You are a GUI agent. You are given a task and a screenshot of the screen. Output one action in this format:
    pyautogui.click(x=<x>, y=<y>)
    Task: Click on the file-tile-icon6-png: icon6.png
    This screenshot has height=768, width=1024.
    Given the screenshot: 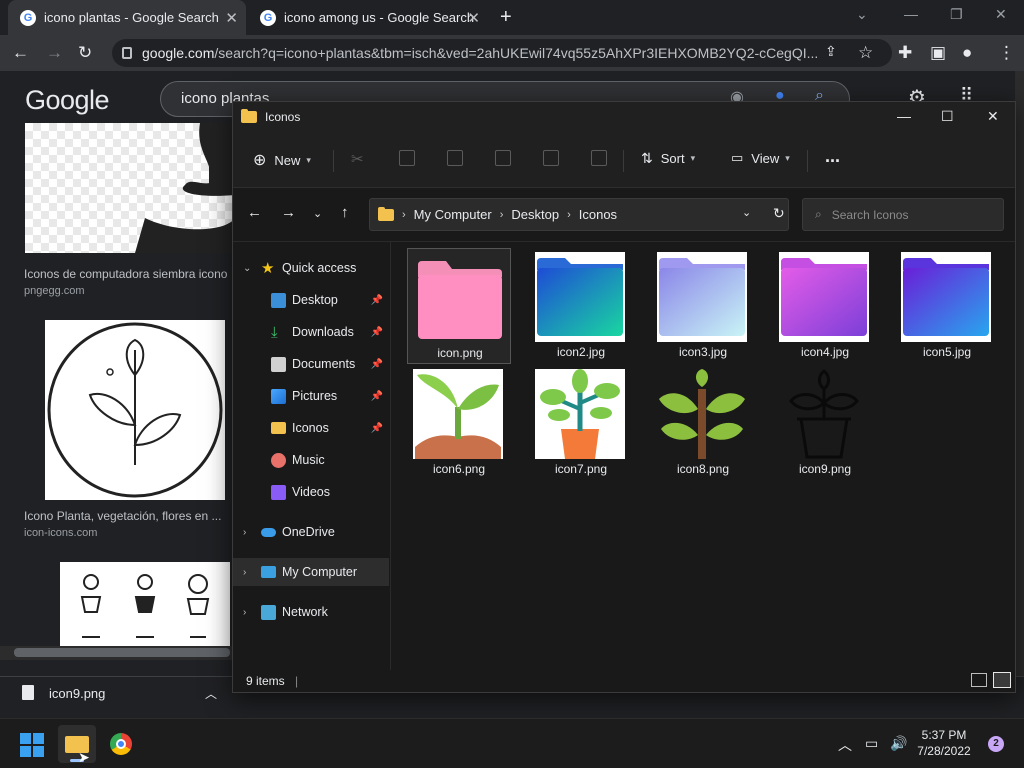 What is the action you would take?
    pyautogui.click(x=459, y=423)
    